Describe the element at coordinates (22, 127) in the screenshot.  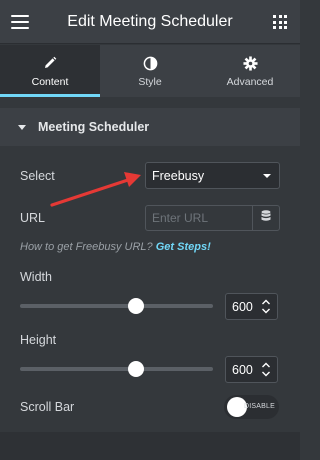
I see `caret-down-icon` at that location.